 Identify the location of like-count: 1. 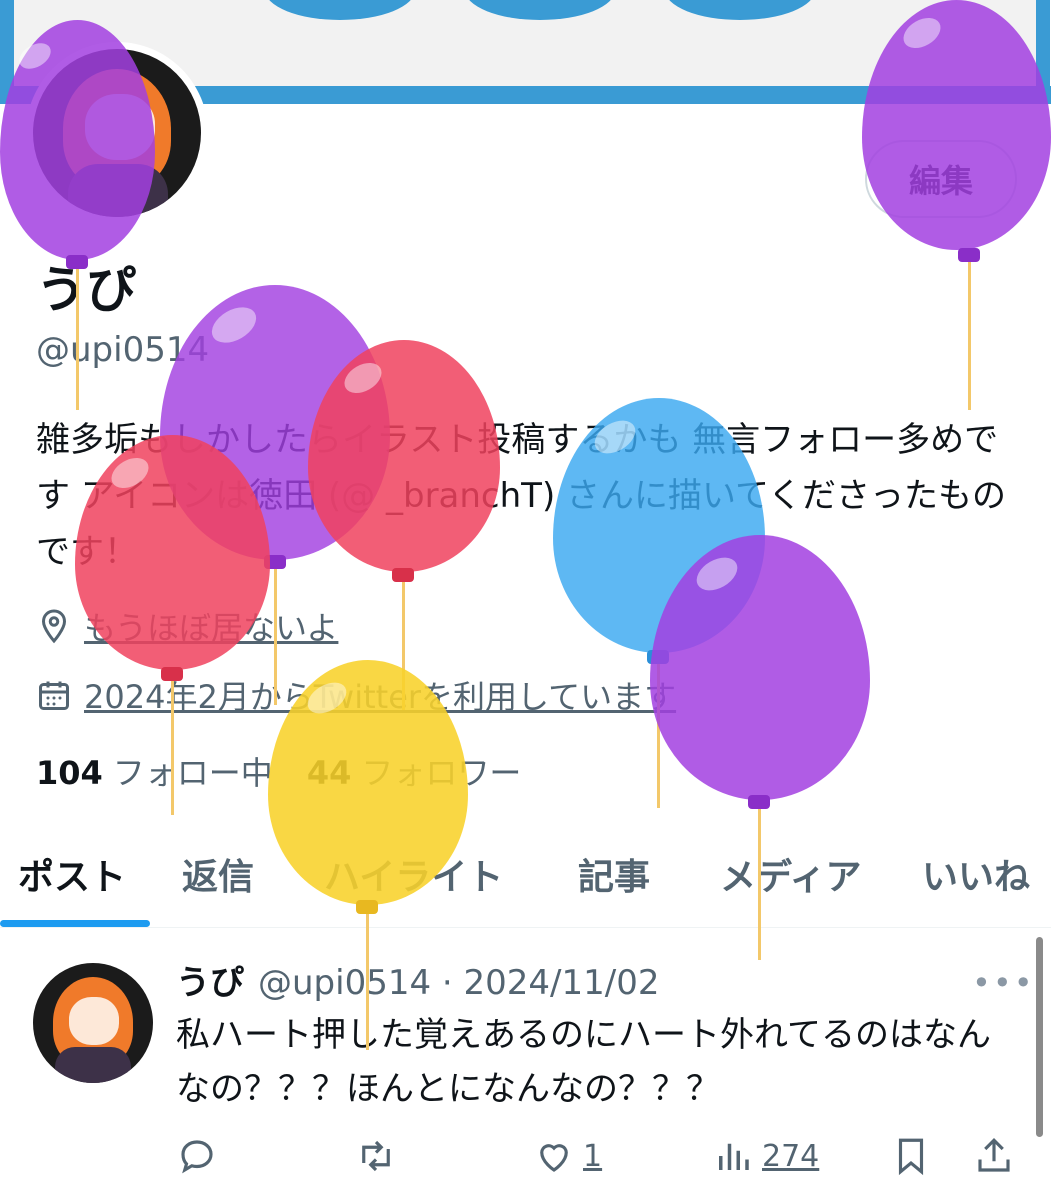
(593, 1156).